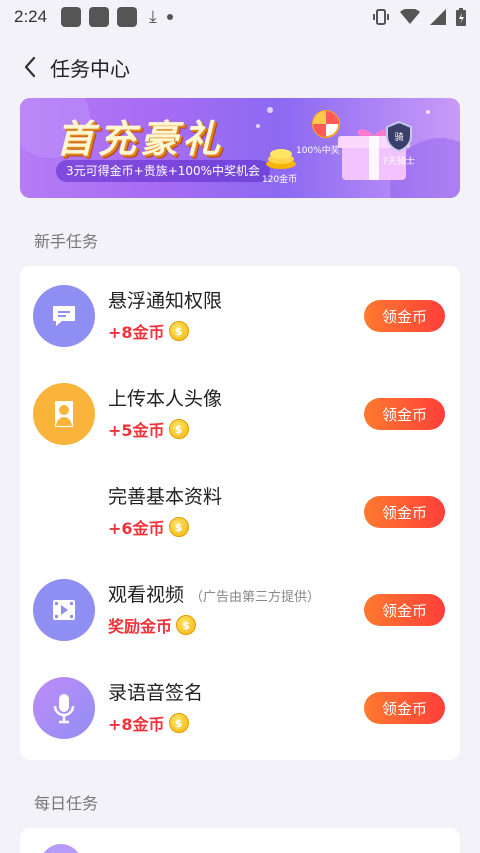 This screenshot has width=480, height=853. I want to click on back-button, so click(30, 67).